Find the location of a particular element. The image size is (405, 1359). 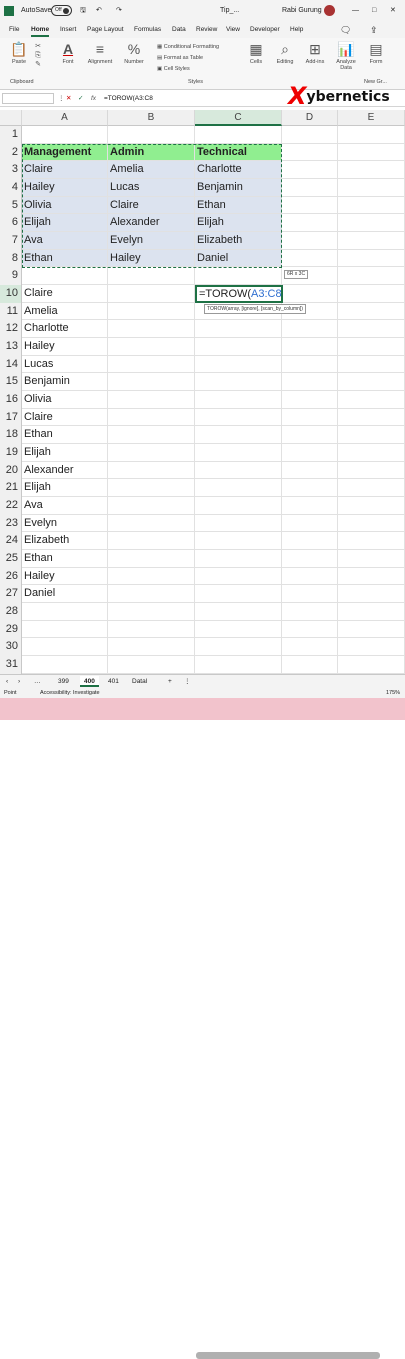

tab-page-layout: Page Layout is located at coordinates (105, 30).